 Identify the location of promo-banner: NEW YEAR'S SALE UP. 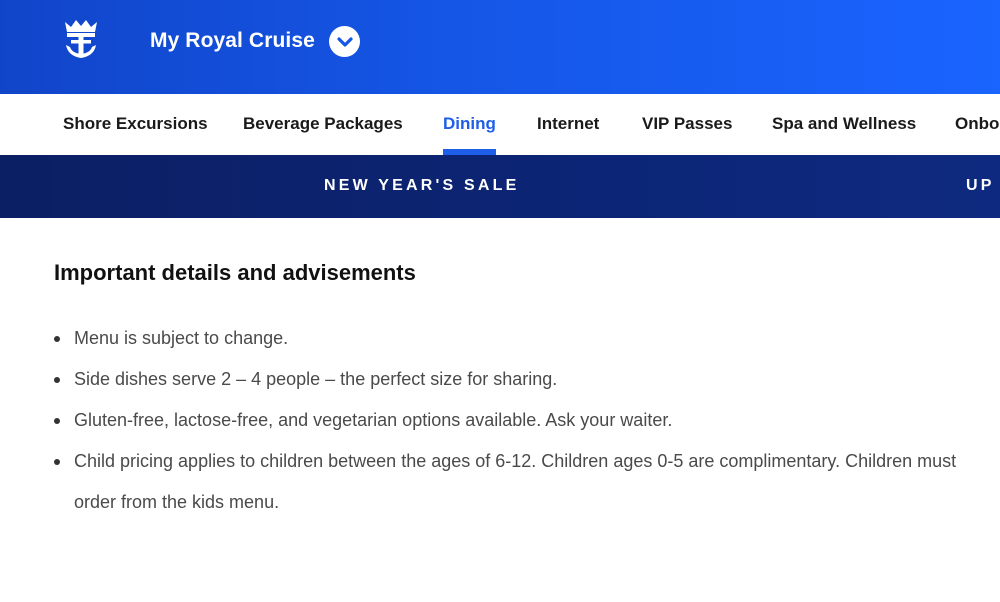
(500, 186).